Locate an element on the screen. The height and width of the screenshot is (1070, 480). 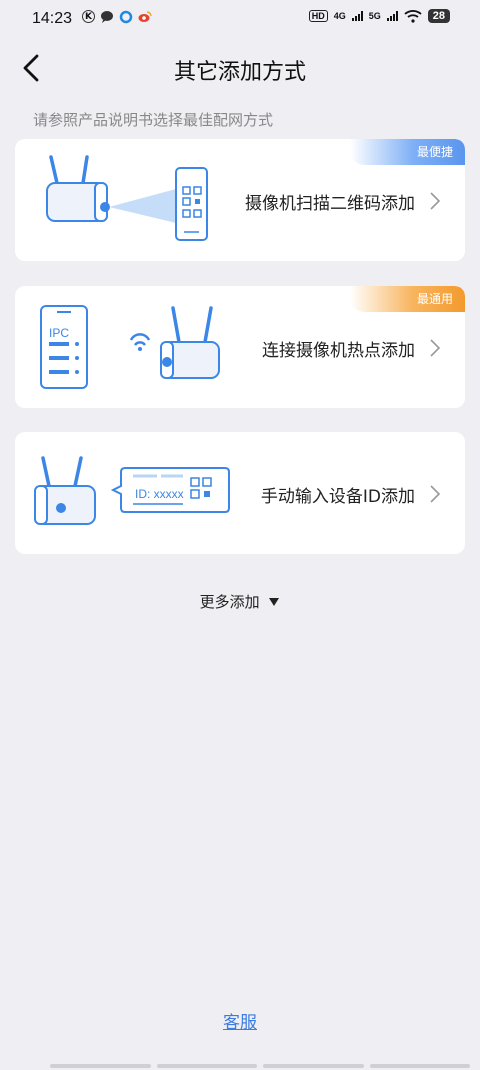
option-label: 摄像机扫描二维码添加 is located at coordinates (330, 204).